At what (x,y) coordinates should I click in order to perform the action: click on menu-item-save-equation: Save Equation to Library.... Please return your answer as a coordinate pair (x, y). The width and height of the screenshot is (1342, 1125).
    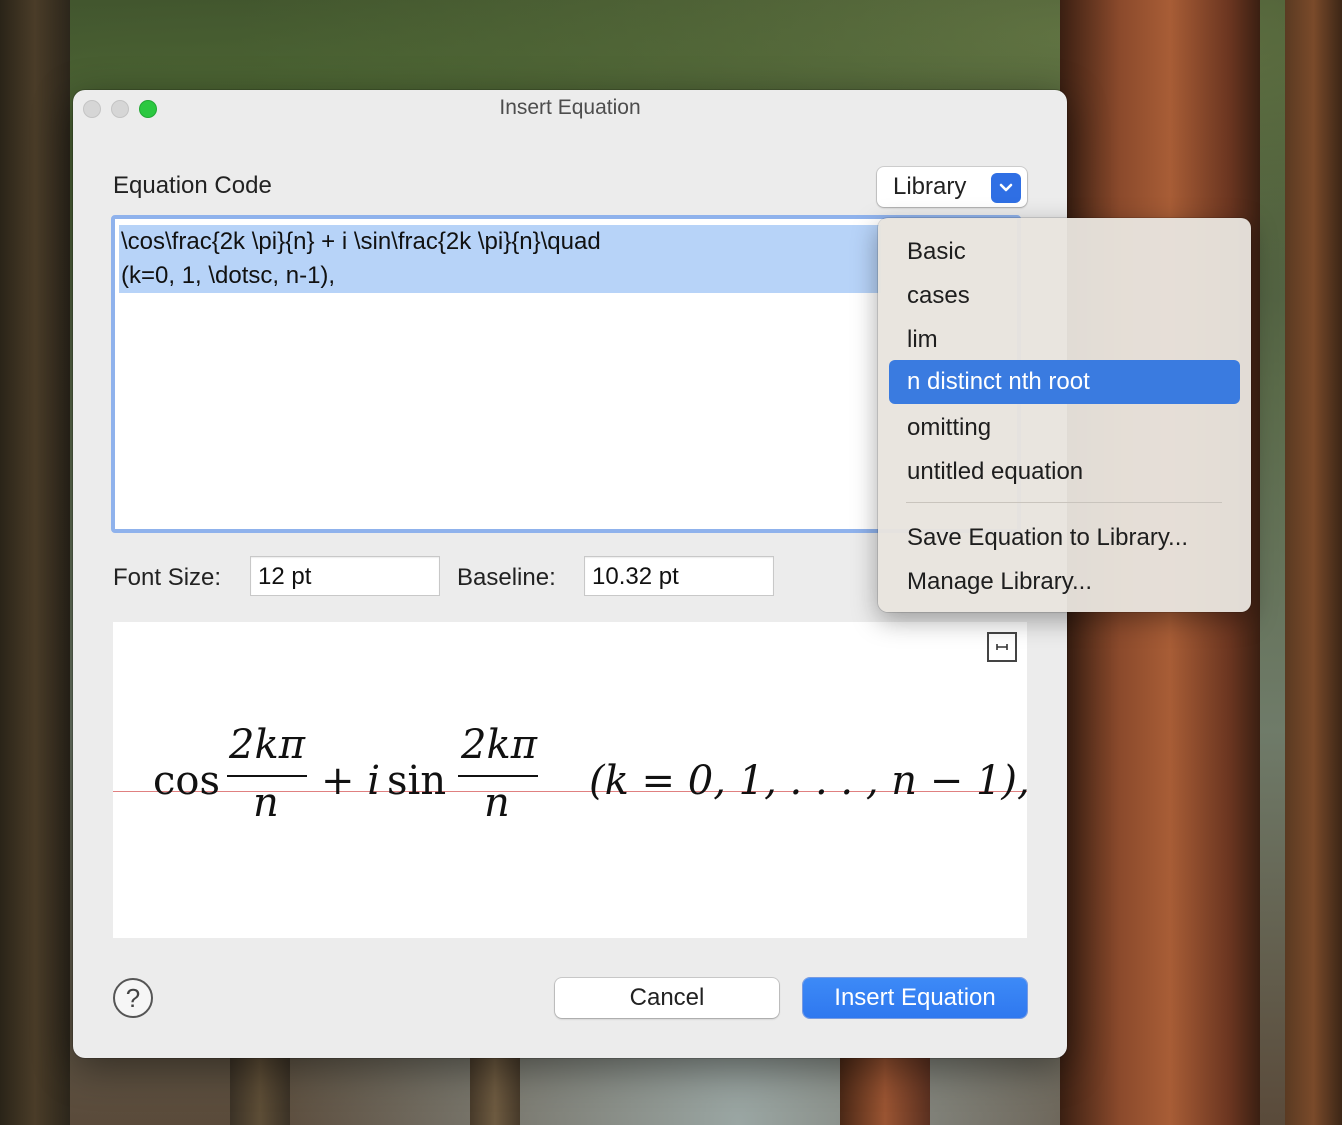
    Looking at the image, I should click on (1064, 538).